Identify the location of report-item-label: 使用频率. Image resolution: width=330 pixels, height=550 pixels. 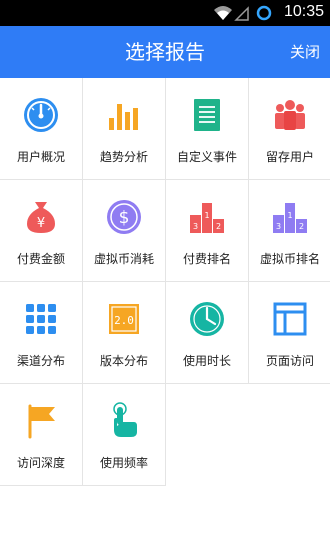
(123, 463).